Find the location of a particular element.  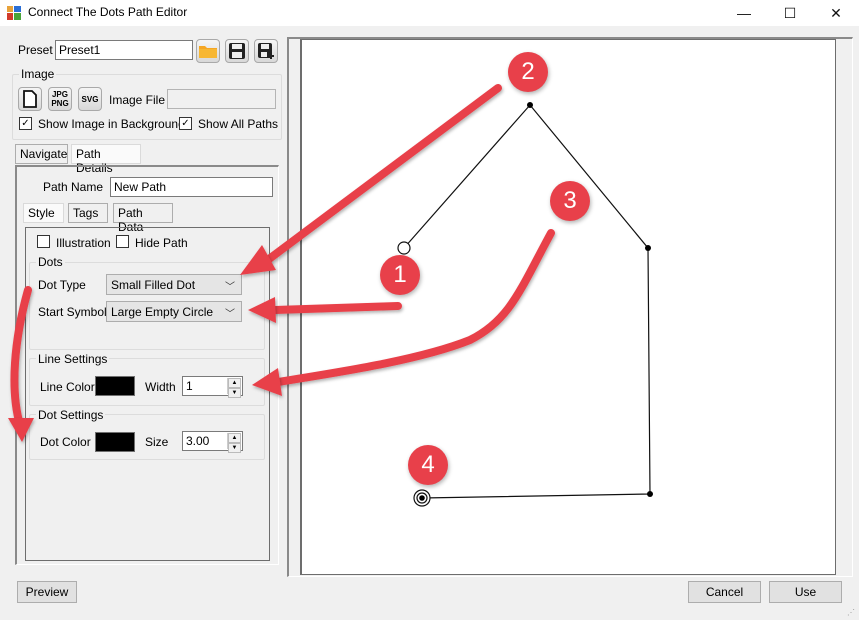

annotation-badge-2: 2 is located at coordinates (528, 72).